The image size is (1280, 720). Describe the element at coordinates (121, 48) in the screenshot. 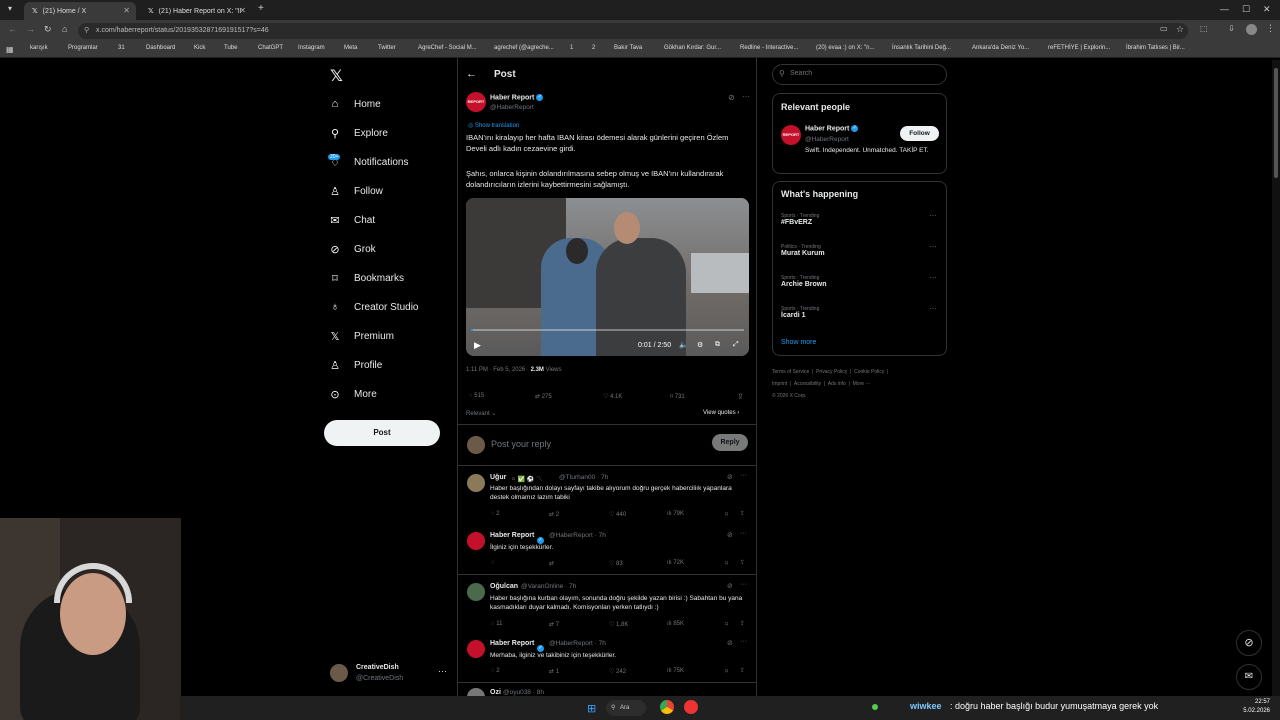

I see `bookmark-item: 31` at that location.